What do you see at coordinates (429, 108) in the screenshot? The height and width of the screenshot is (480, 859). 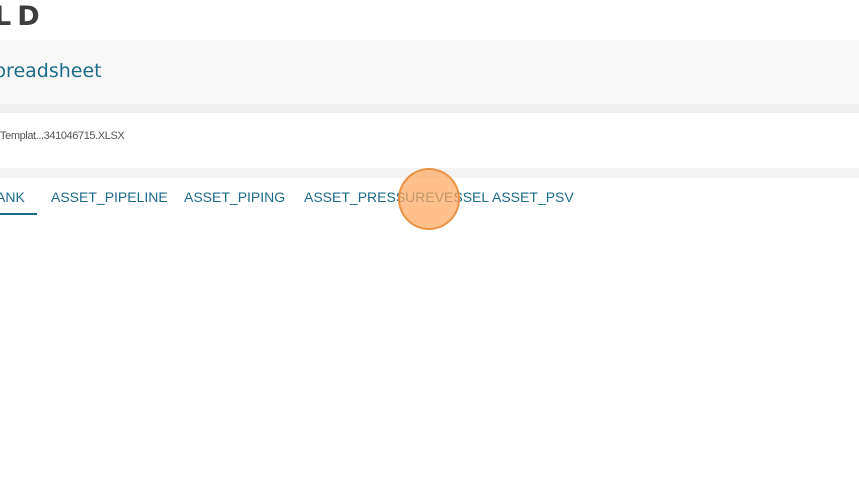 I see `section-divider` at bounding box center [429, 108].